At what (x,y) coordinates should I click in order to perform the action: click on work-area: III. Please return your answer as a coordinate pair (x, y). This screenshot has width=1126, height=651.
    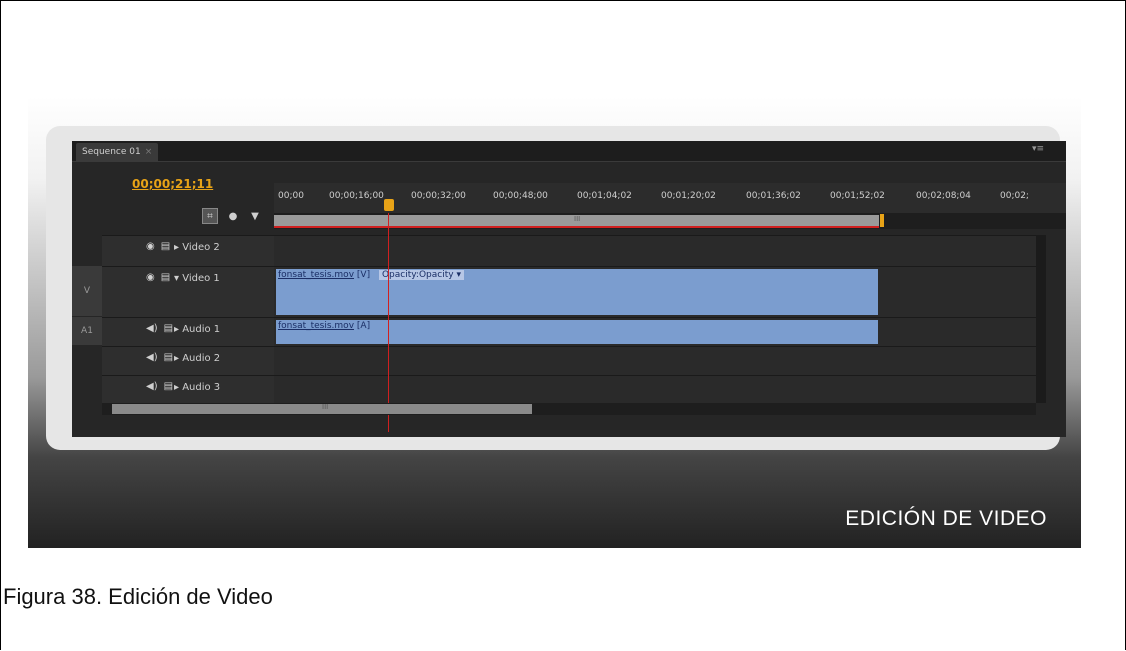
    Looking at the image, I should click on (670, 221).